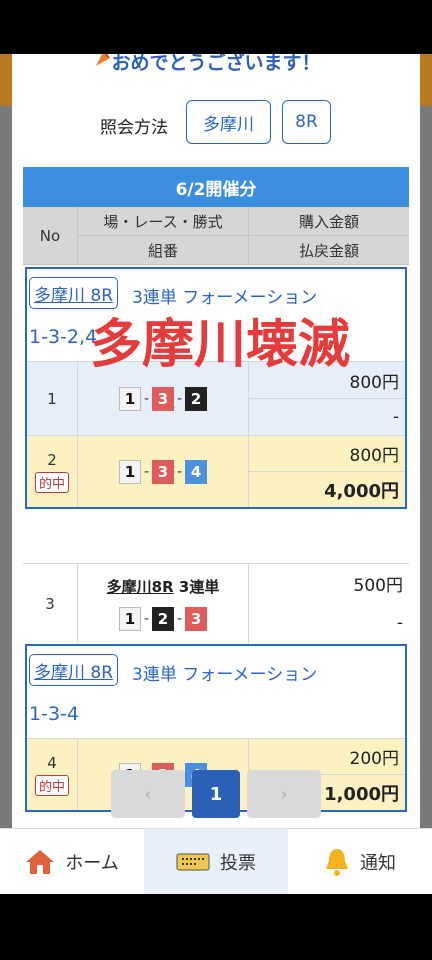 This screenshot has width=432, height=960. Describe the element at coordinates (40, 861) in the screenshot. I see `home-icon` at that location.